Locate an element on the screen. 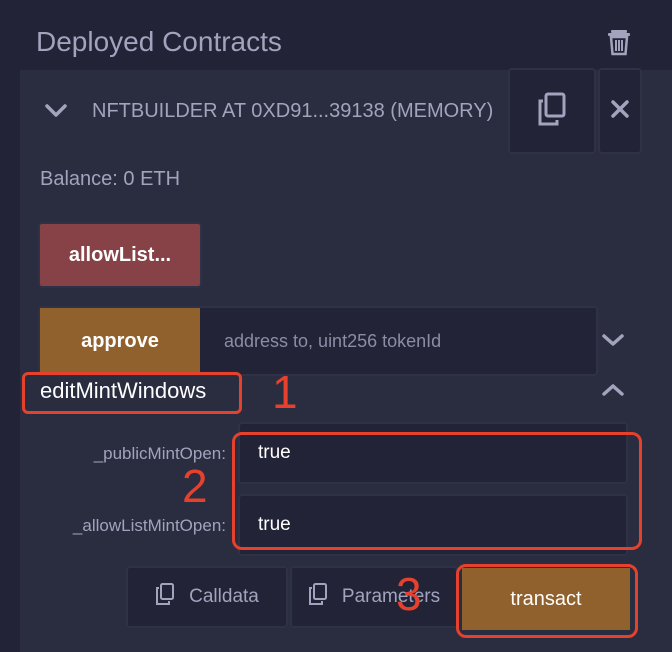 The height and width of the screenshot is (652, 672). annotation-number-1: 1 is located at coordinates (285, 392).